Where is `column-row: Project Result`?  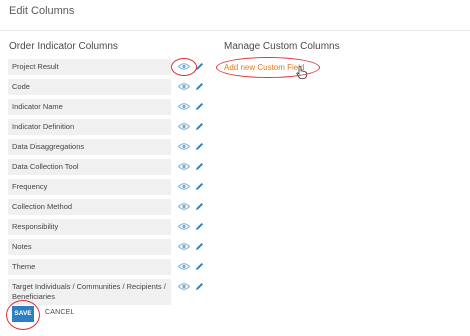 column-row: Project Result is located at coordinates (113, 67).